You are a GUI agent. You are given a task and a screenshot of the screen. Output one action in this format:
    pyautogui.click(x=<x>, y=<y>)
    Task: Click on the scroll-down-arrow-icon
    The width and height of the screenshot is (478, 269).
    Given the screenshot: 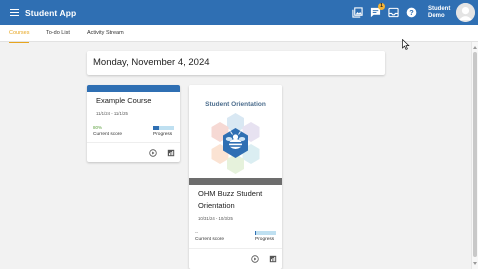 What is the action you would take?
    pyautogui.click(x=475, y=263)
    